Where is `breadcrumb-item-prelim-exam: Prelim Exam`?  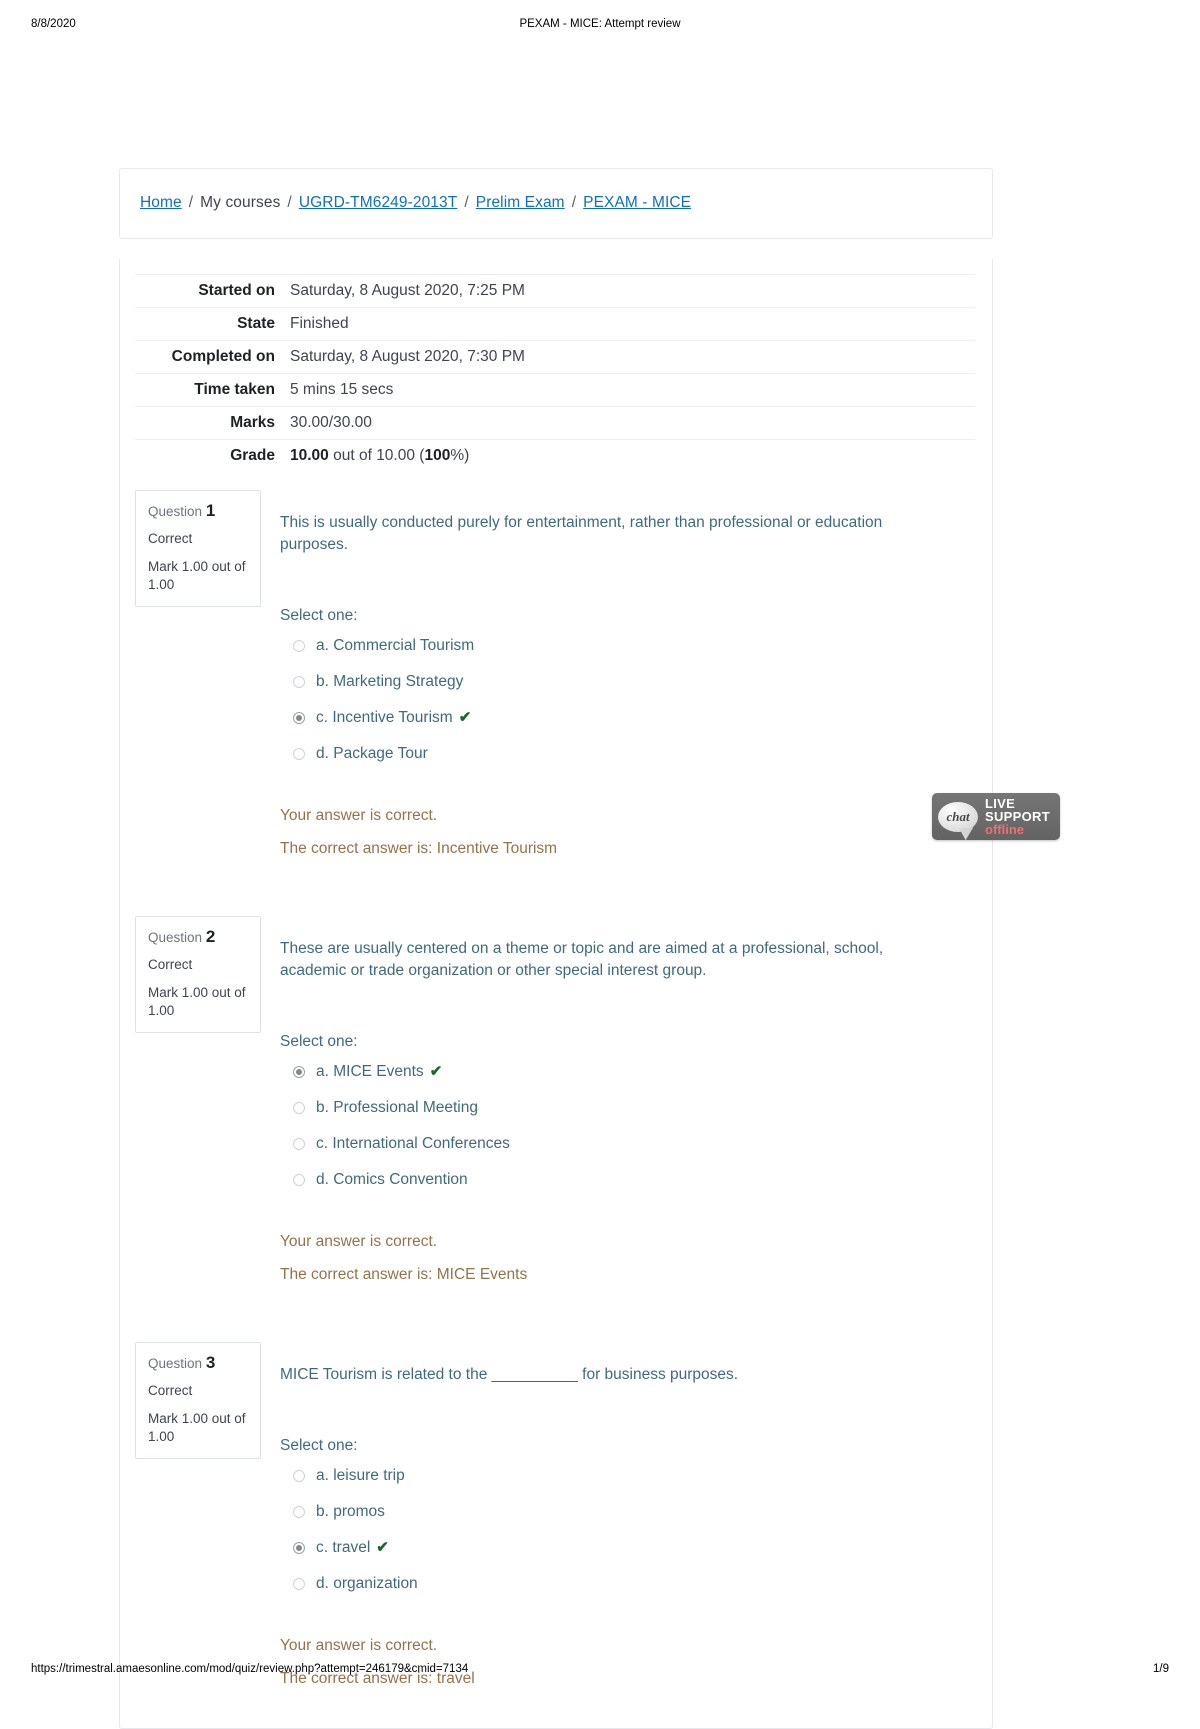
breadcrumb-item-prelim-exam: Prelim Exam is located at coordinates (520, 202).